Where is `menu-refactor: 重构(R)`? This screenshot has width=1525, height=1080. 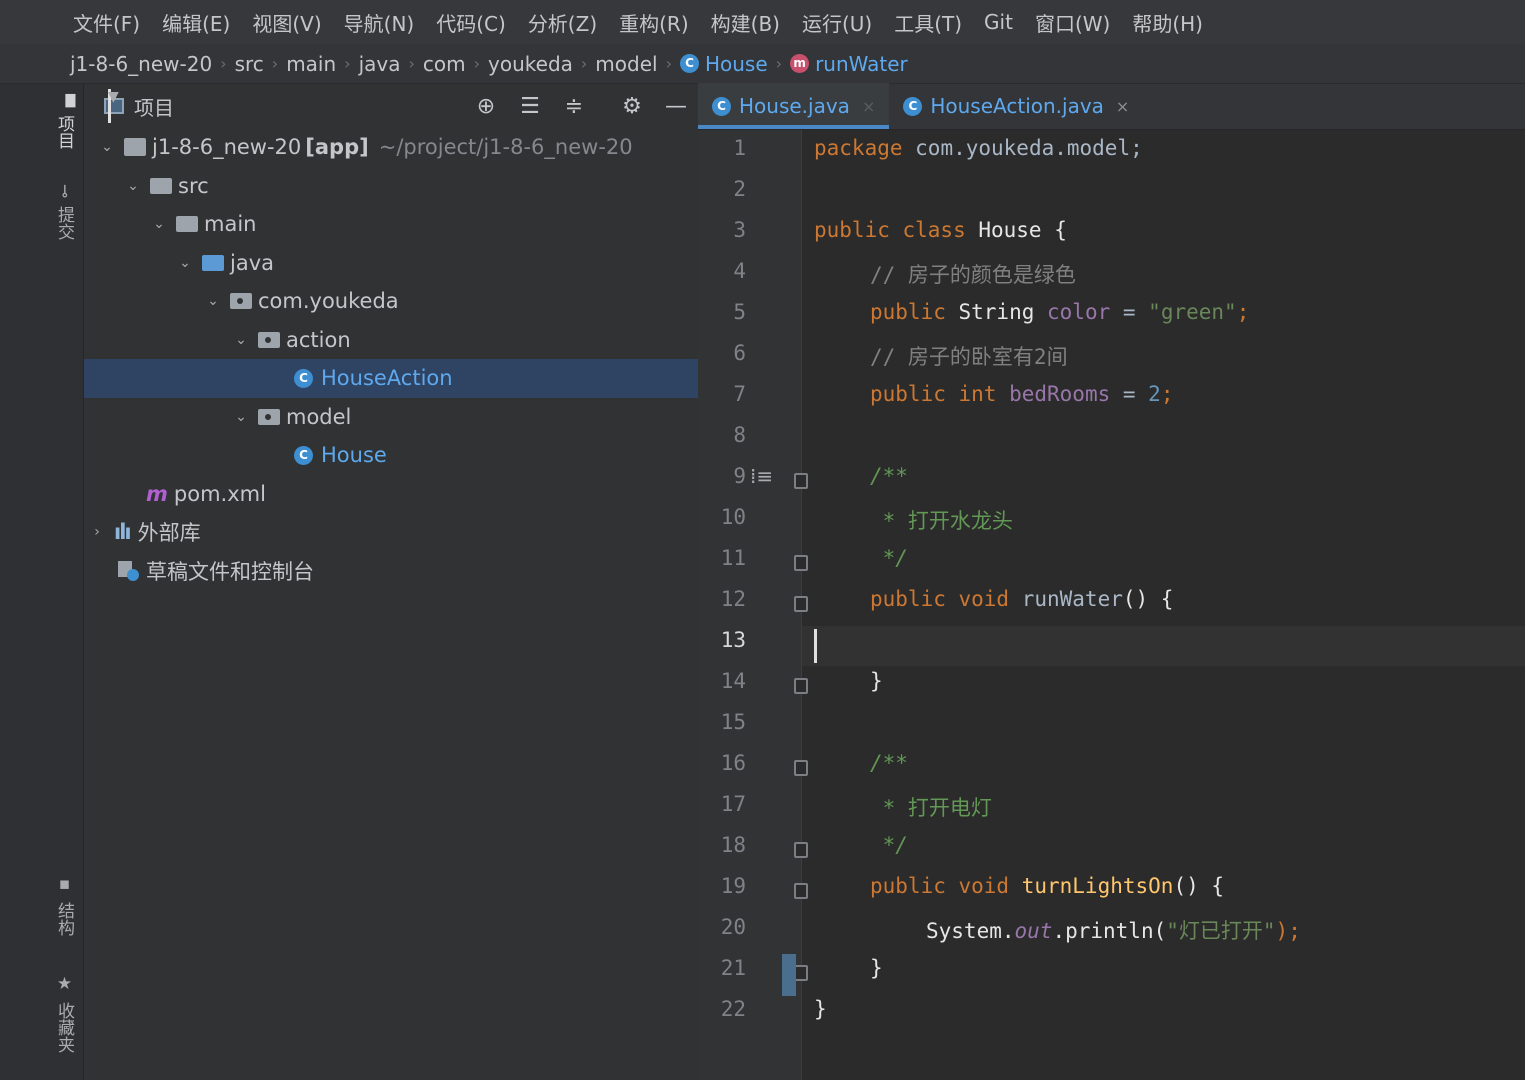
menu-refactor: 重构(R) is located at coordinates (654, 22).